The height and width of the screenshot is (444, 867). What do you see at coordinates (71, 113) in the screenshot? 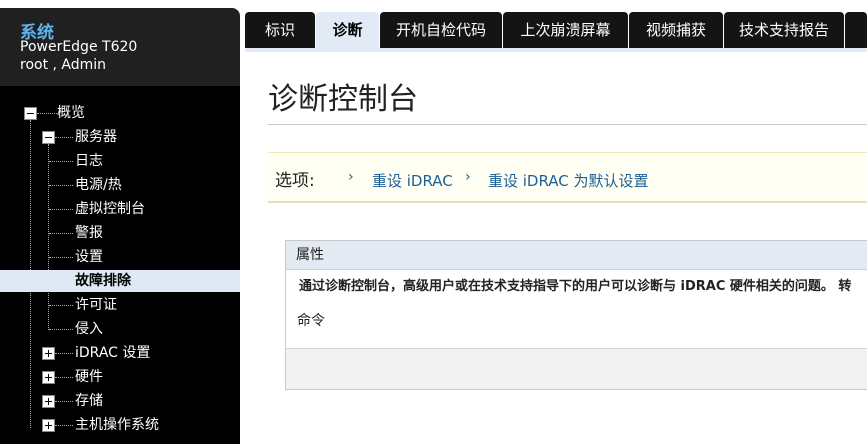
I see `tree-item-overview: 概览` at bounding box center [71, 113].